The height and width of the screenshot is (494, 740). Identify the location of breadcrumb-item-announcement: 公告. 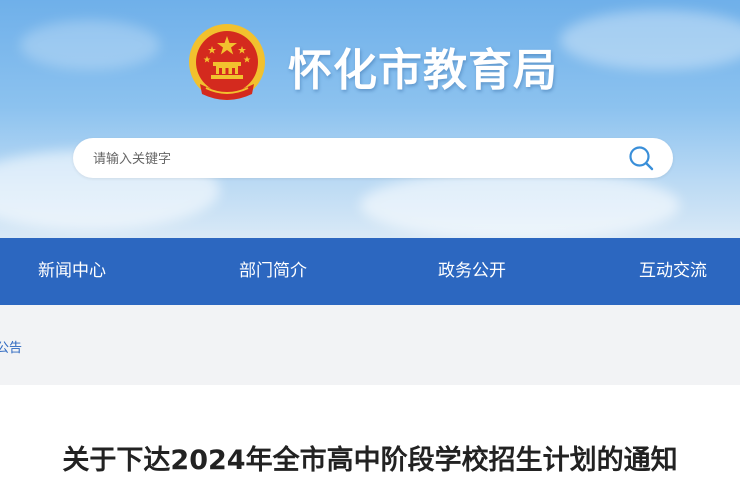
(11, 346).